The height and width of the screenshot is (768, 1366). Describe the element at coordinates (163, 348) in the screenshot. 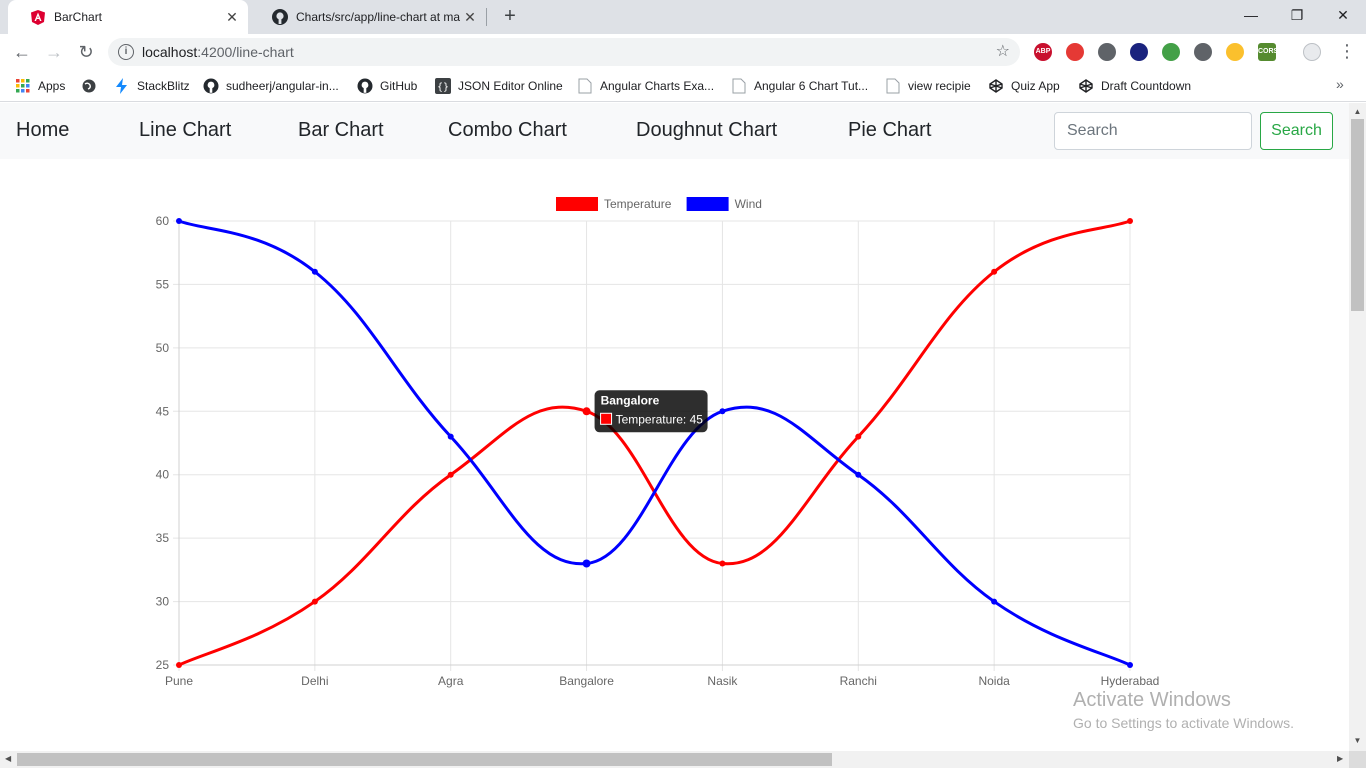

I see `y-tick-label: 50` at that location.